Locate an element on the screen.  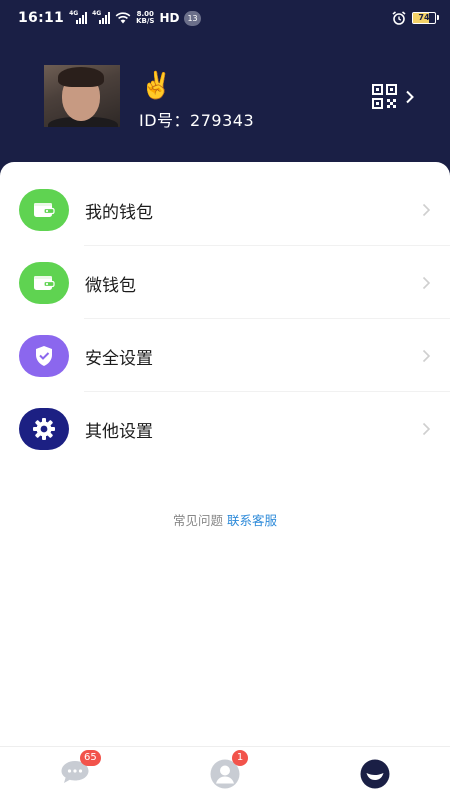
avatar is located at coordinates (82, 96).